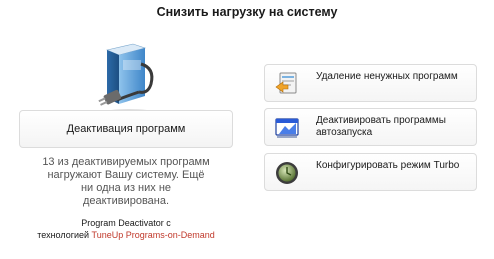 The image size is (494, 259). I want to click on deactivate-programs-label: Деактивация программ, so click(126, 129).